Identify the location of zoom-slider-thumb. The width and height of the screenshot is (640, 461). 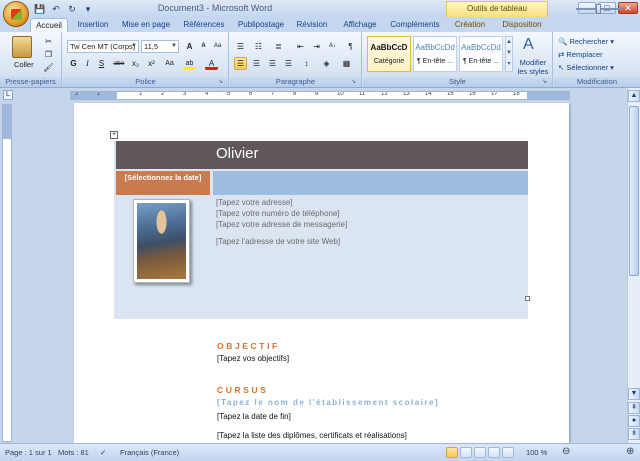
(598, 9).